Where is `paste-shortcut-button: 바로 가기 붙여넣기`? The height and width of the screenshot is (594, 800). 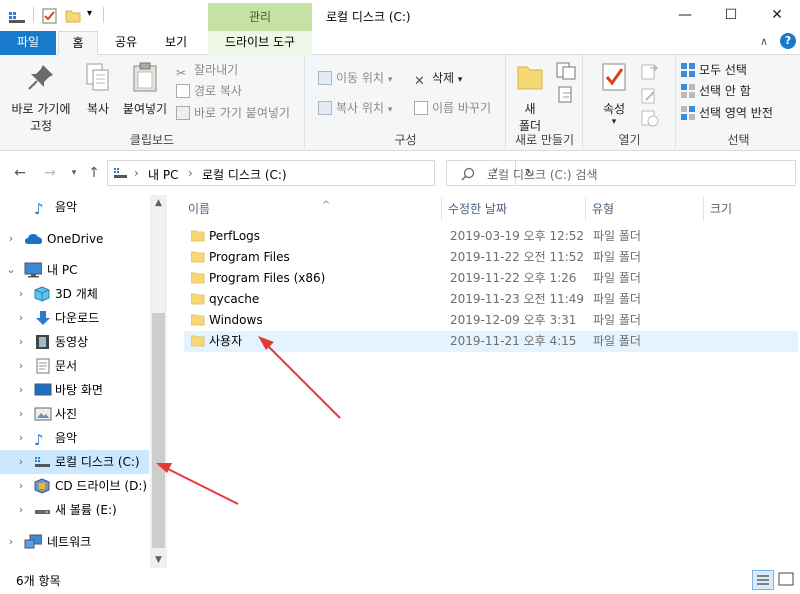
paste-shortcut-button: 바로 가기 붙여넣기 is located at coordinates (233, 113).